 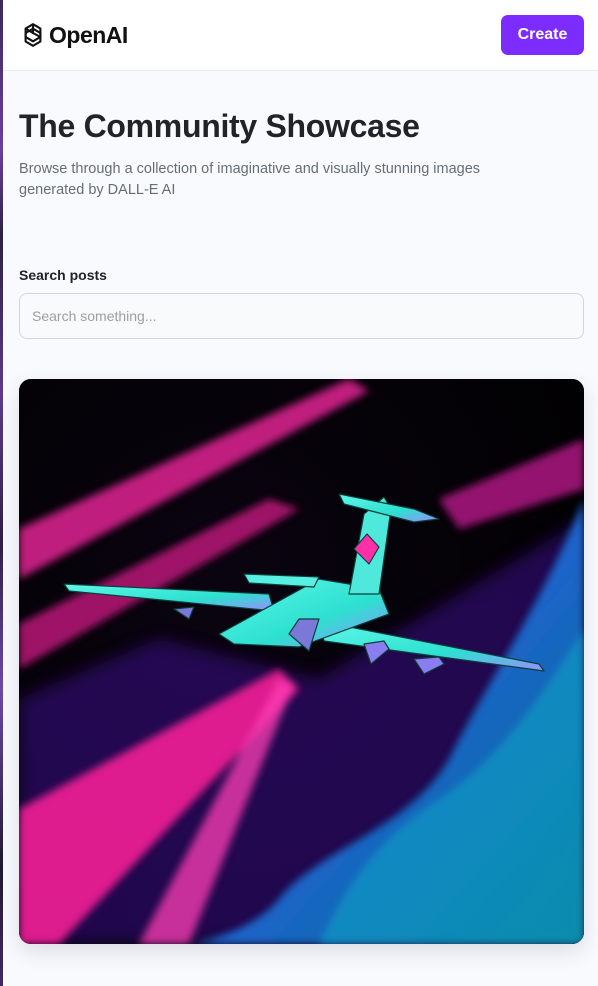 I want to click on search-label: Search posts, so click(x=63, y=275).